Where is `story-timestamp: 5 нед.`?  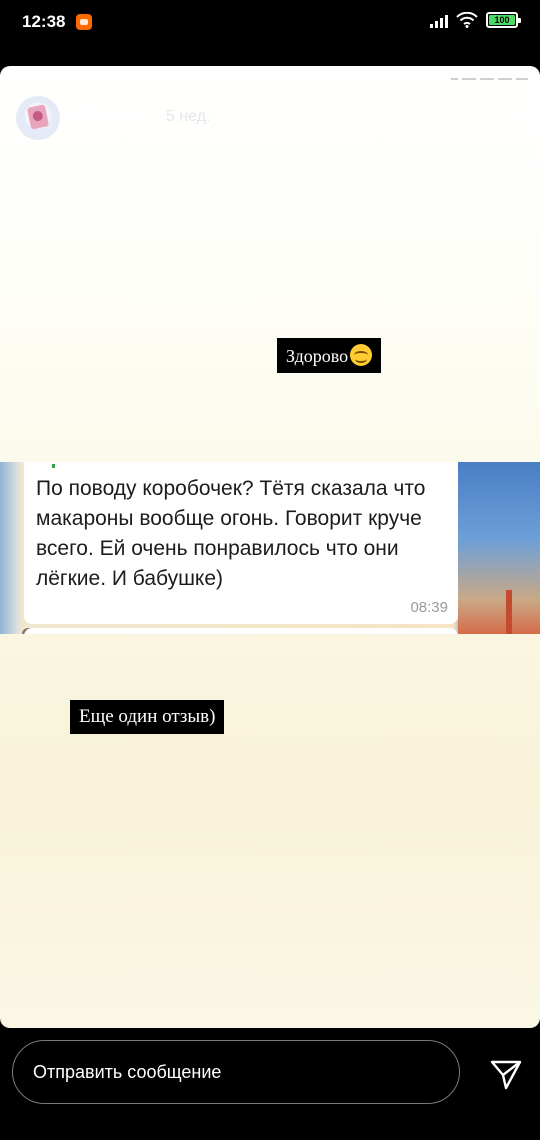
story-timestamp: 5 нед. is located at coordinates (188, 116).